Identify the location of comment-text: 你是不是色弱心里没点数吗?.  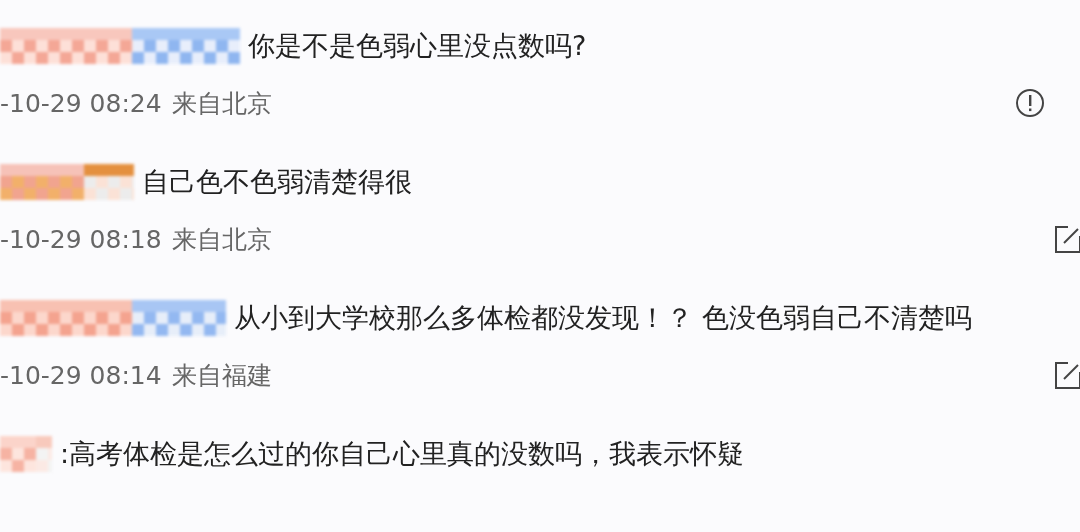
(417, 46).